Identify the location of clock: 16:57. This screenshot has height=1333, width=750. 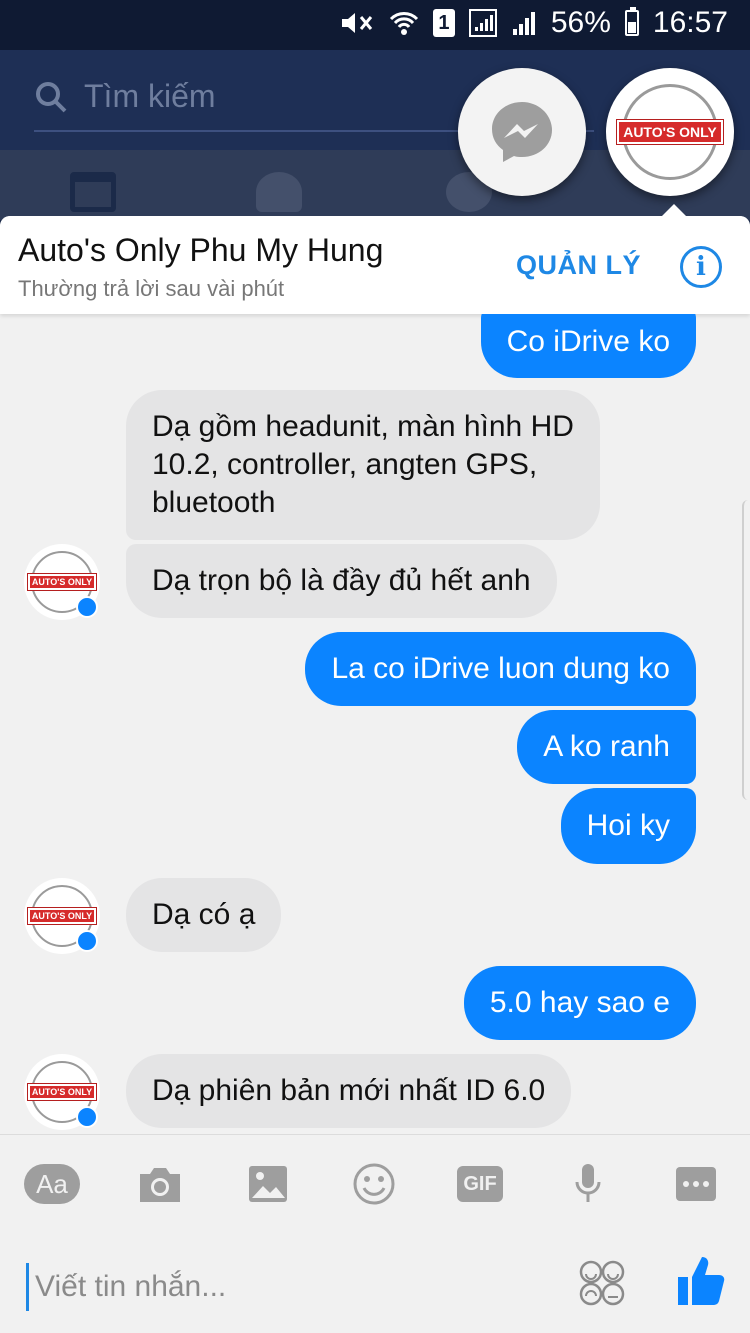
(690, 22).